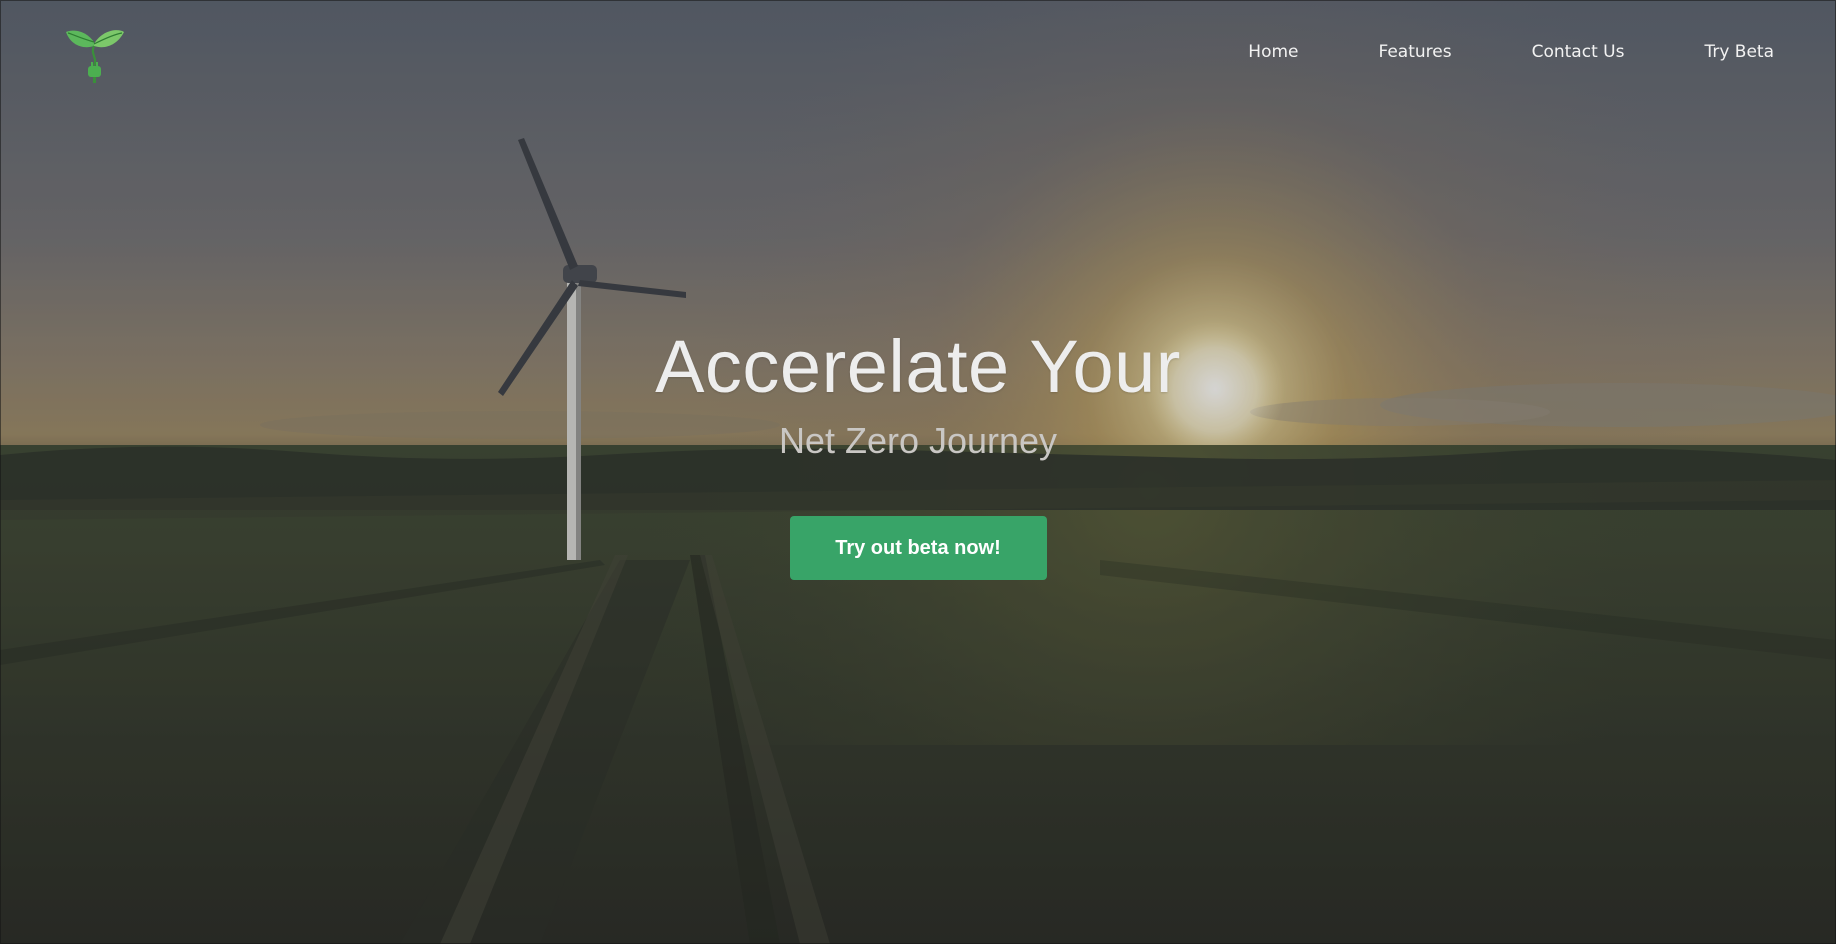  Describe the element at coordinates (1578, 52) in the screenshot. I see `nav-contact-link: Contact Us` at that location.